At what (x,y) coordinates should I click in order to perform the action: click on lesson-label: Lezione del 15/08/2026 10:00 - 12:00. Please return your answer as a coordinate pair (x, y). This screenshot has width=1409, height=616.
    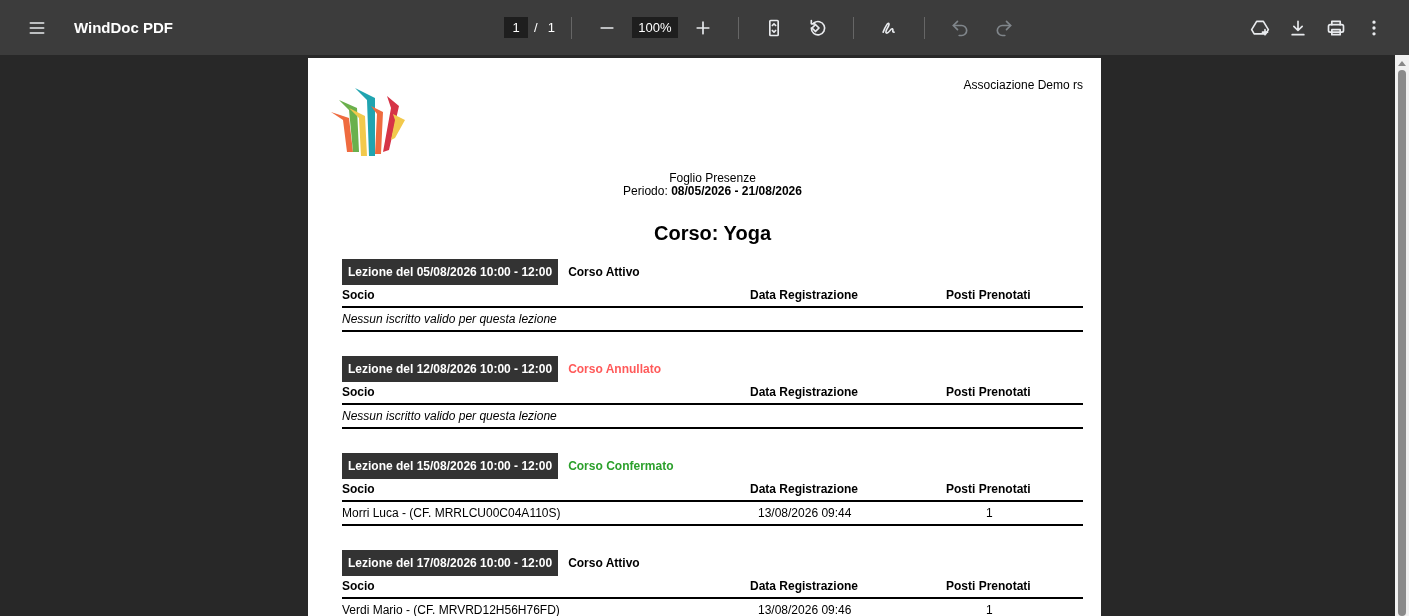
    Looking at the image, I should click on (450, 466).